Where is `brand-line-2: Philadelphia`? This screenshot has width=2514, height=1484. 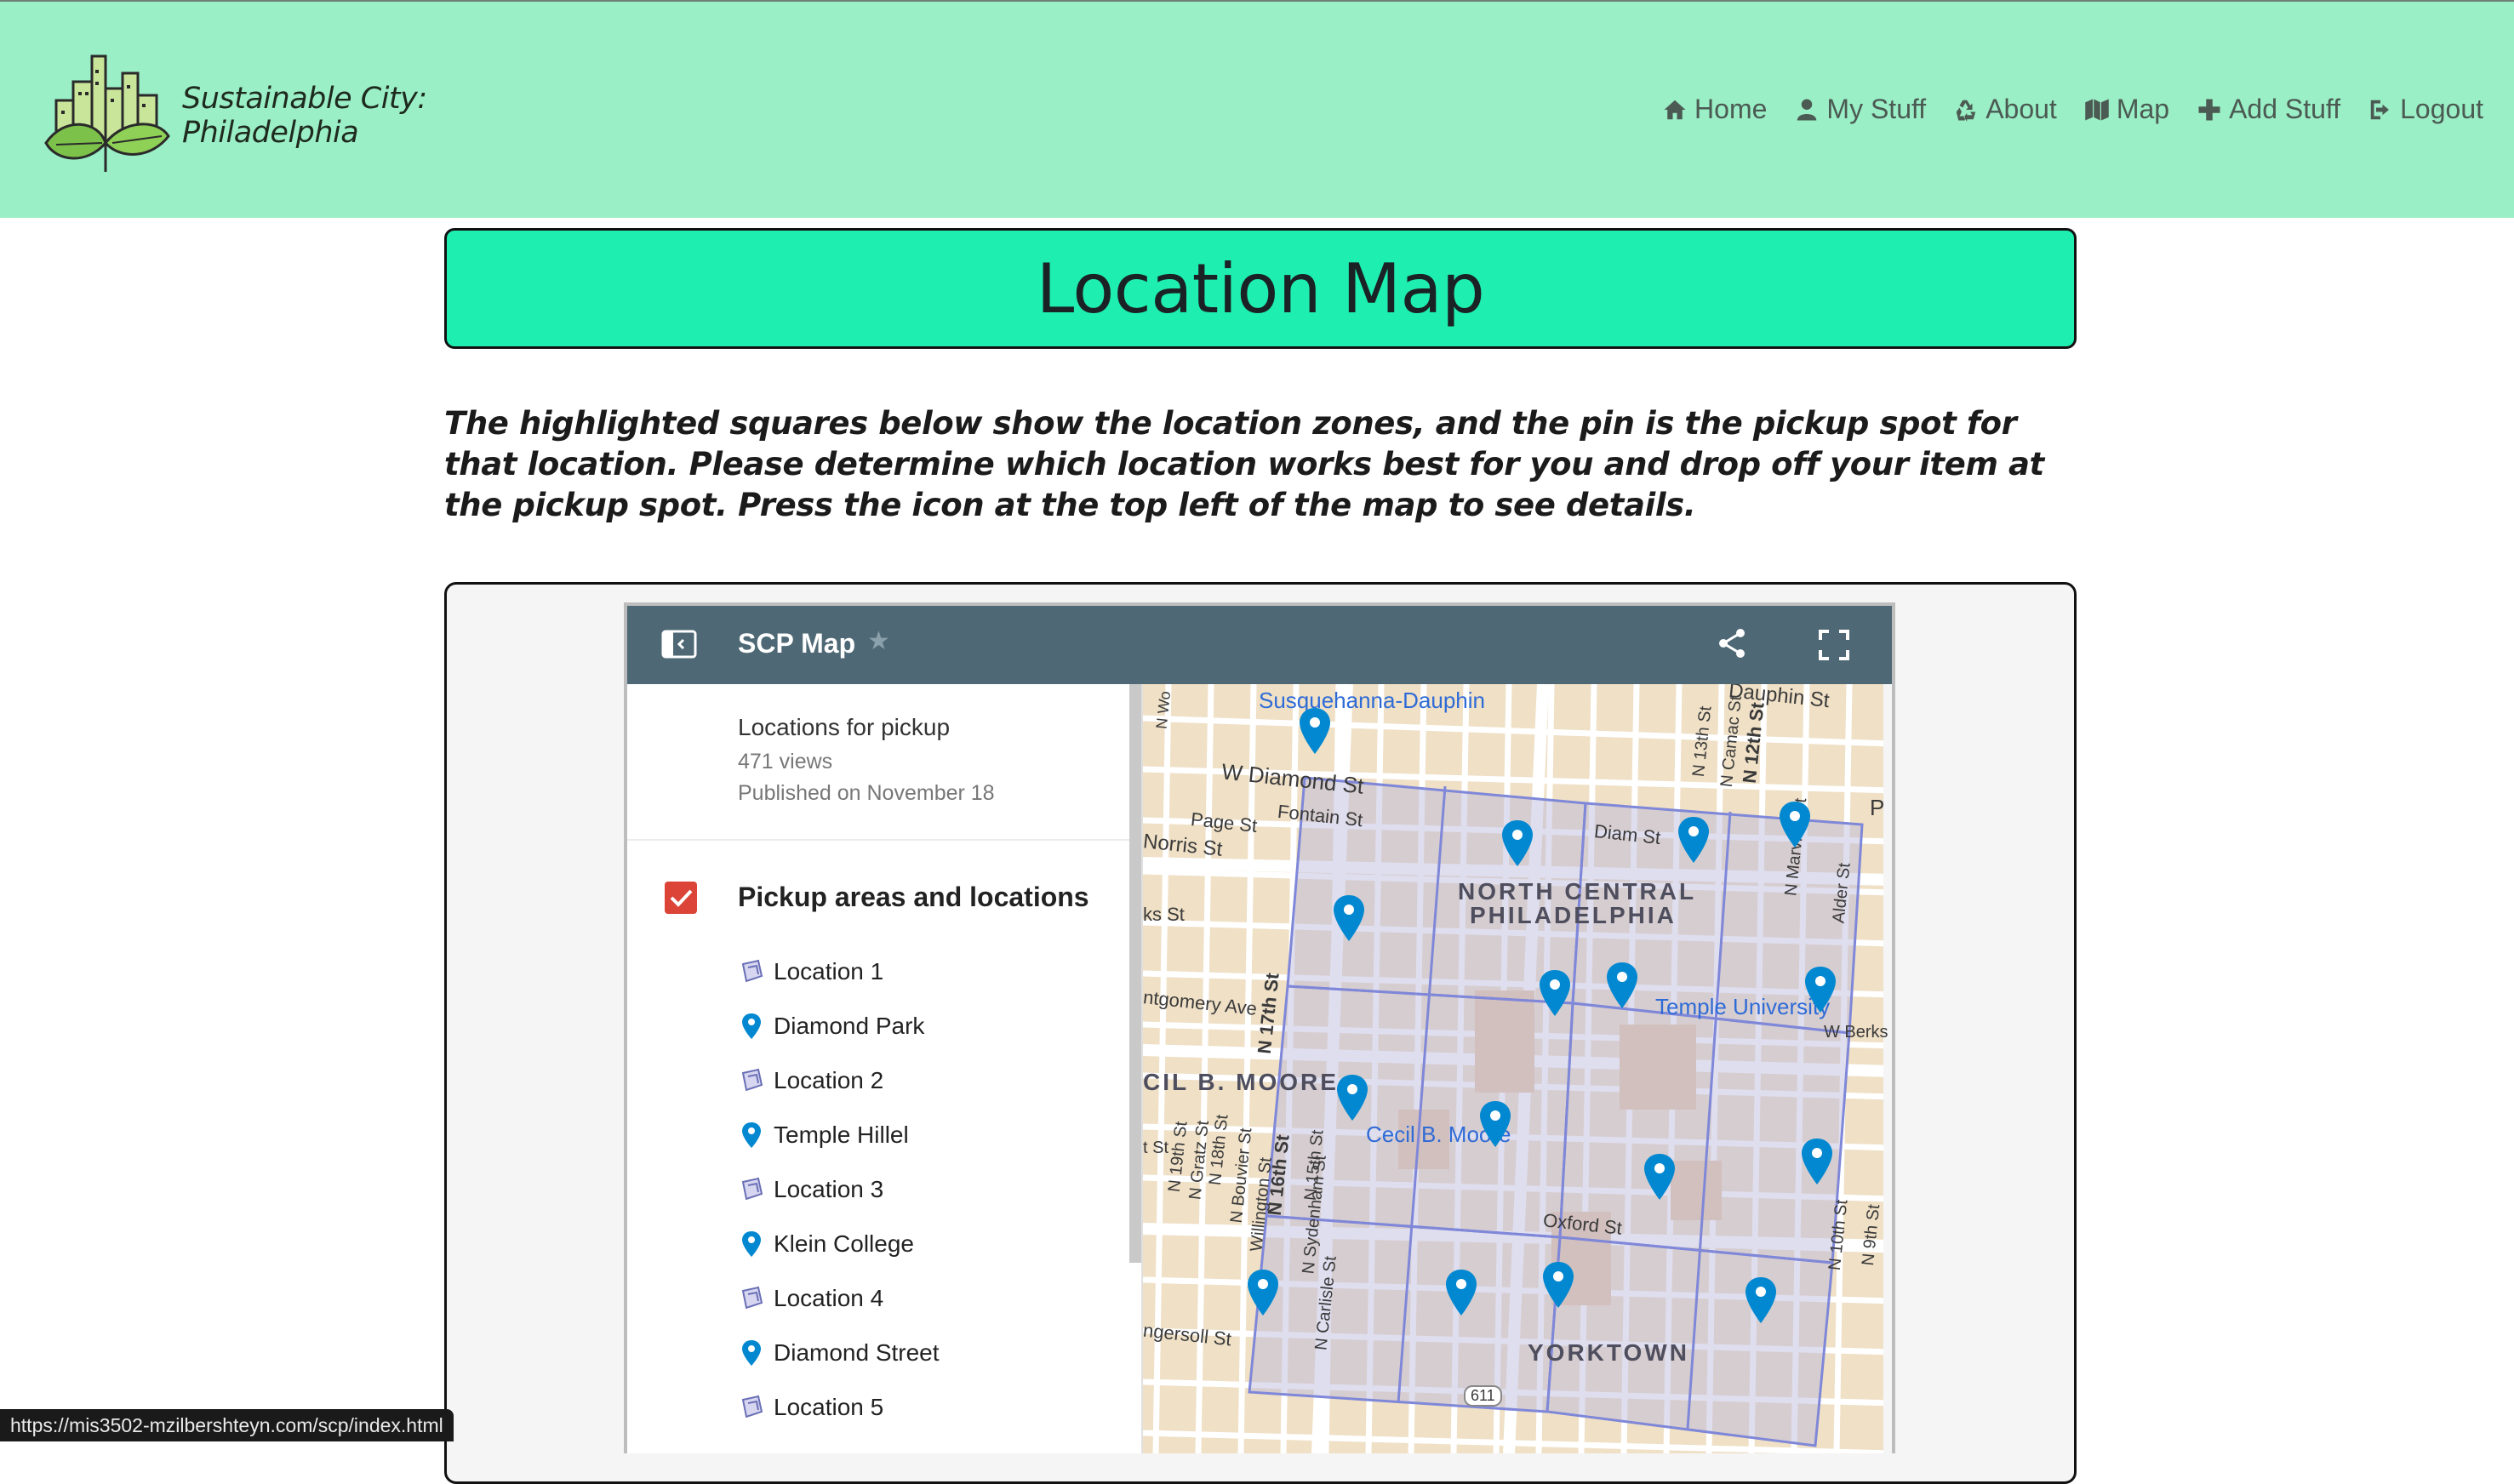
brand-line-2: Philadelphia is located at coordinates (270, 133).